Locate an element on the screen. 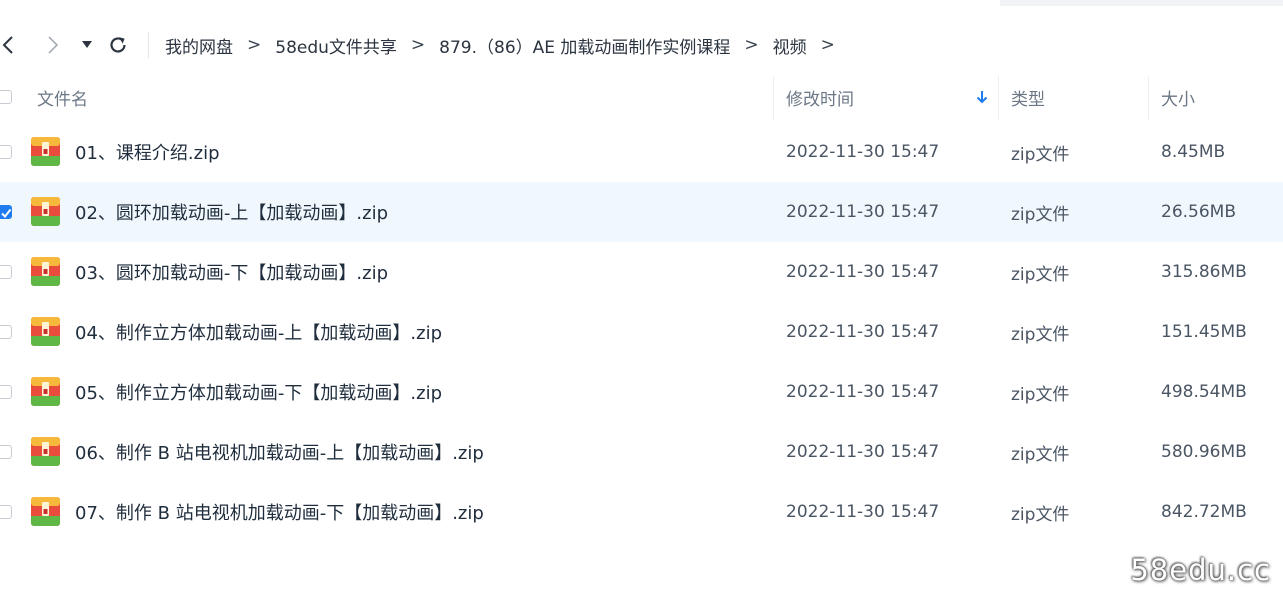 Image resolution: width=1283 pixels, height=595 pixels. breadcrumb-item: 58edu文件共享 is located at coordinates (336, 45).